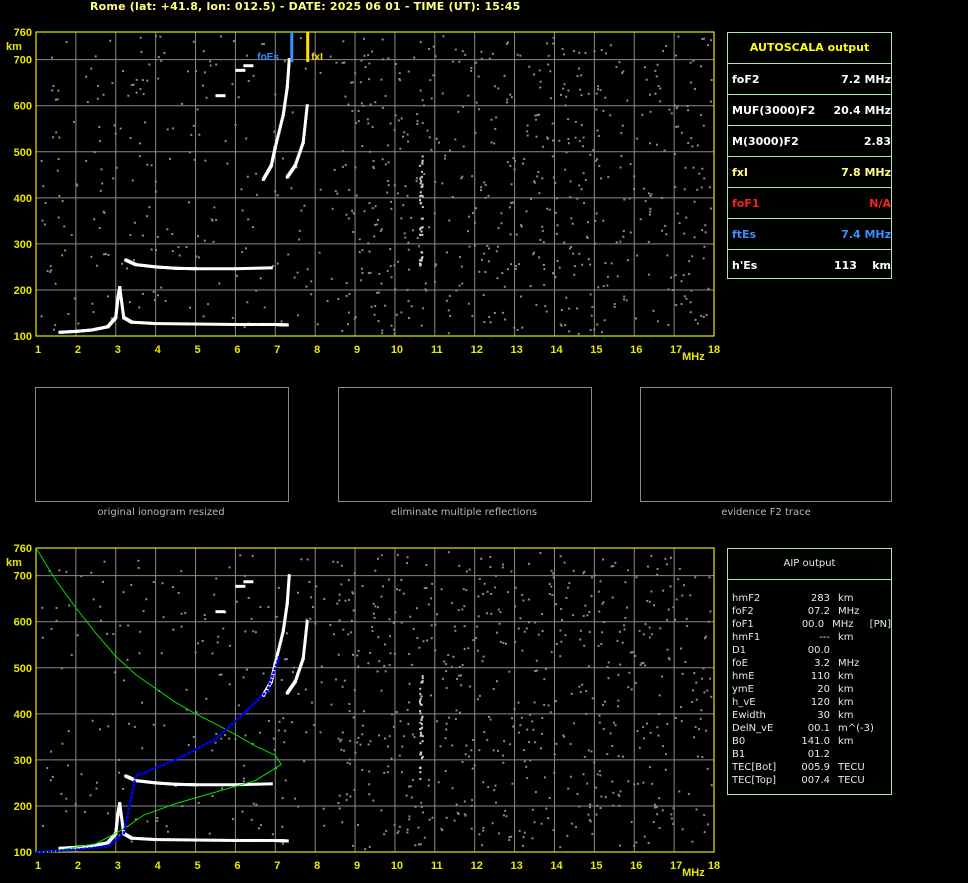 This screenshot has width=968, height=883. Describe the element at coordinates (809, 637) in the screenshot. I see `aip-row: hmF1 --- km` at that location.